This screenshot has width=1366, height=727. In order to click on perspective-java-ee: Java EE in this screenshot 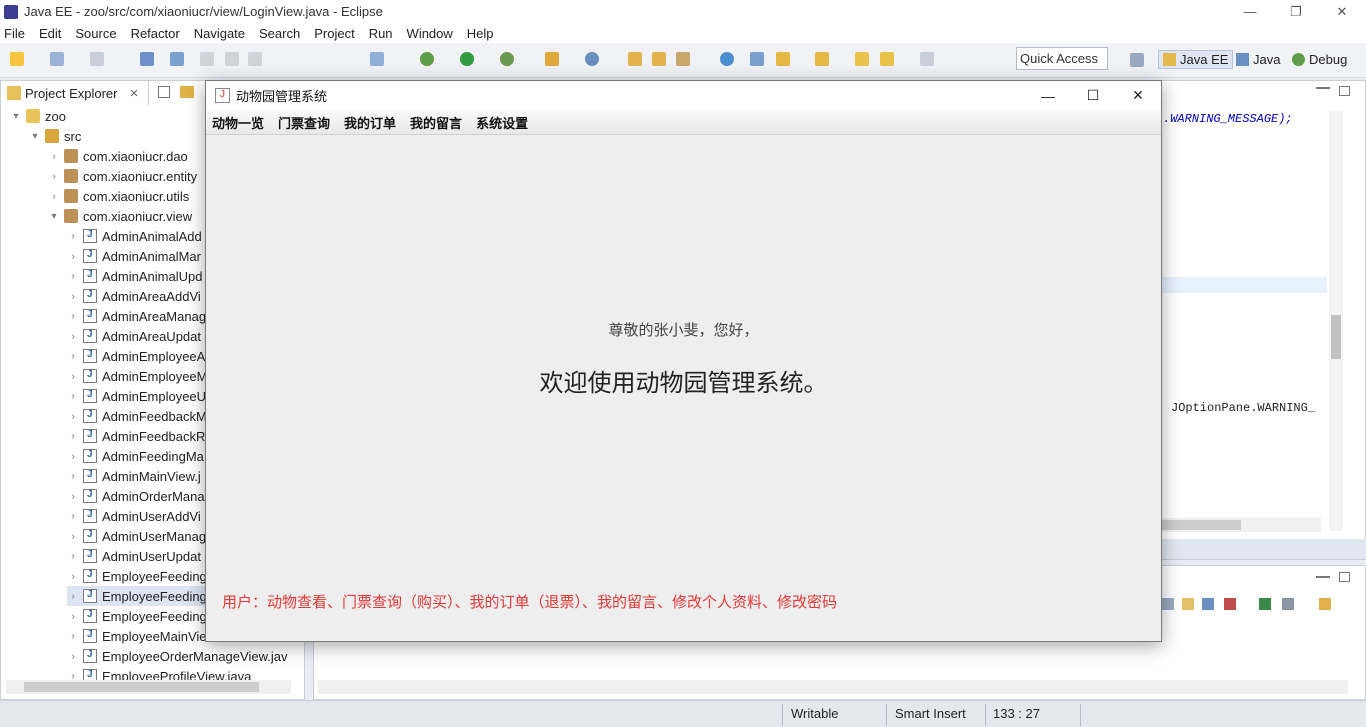, I will do `click(1196, 59)`.